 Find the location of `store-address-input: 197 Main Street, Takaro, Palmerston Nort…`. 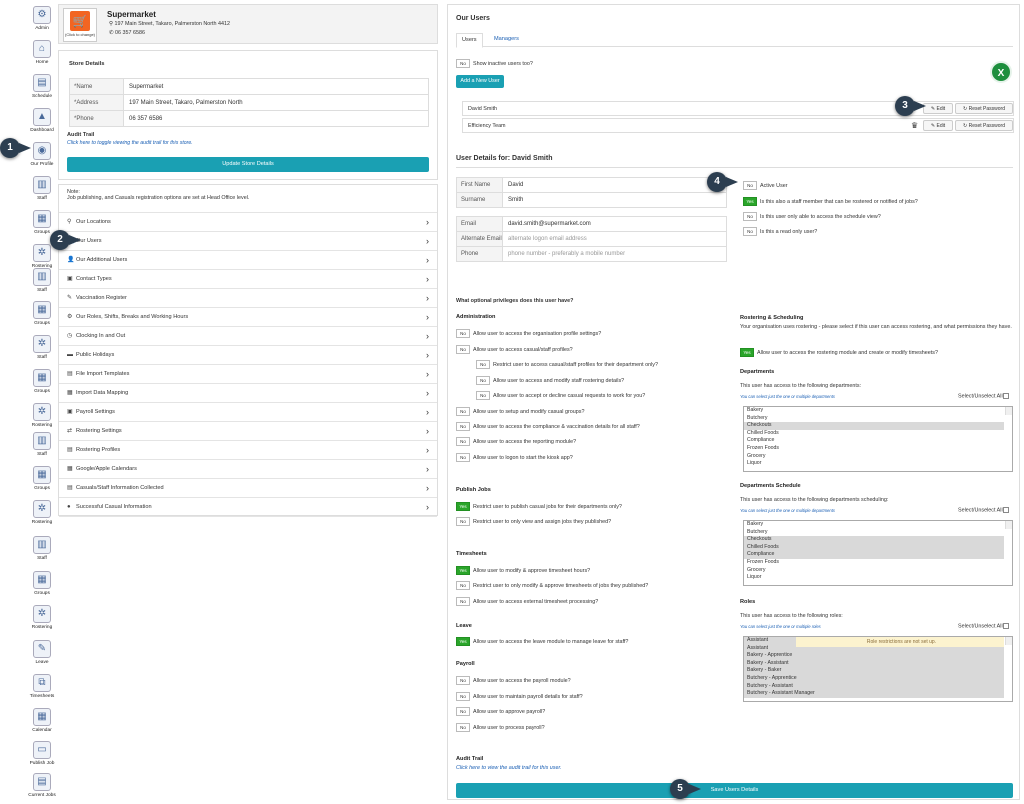

store-address-input: 197 Main Street, Takaro, Palmerston Nort… is located at coordinates (276, 102).